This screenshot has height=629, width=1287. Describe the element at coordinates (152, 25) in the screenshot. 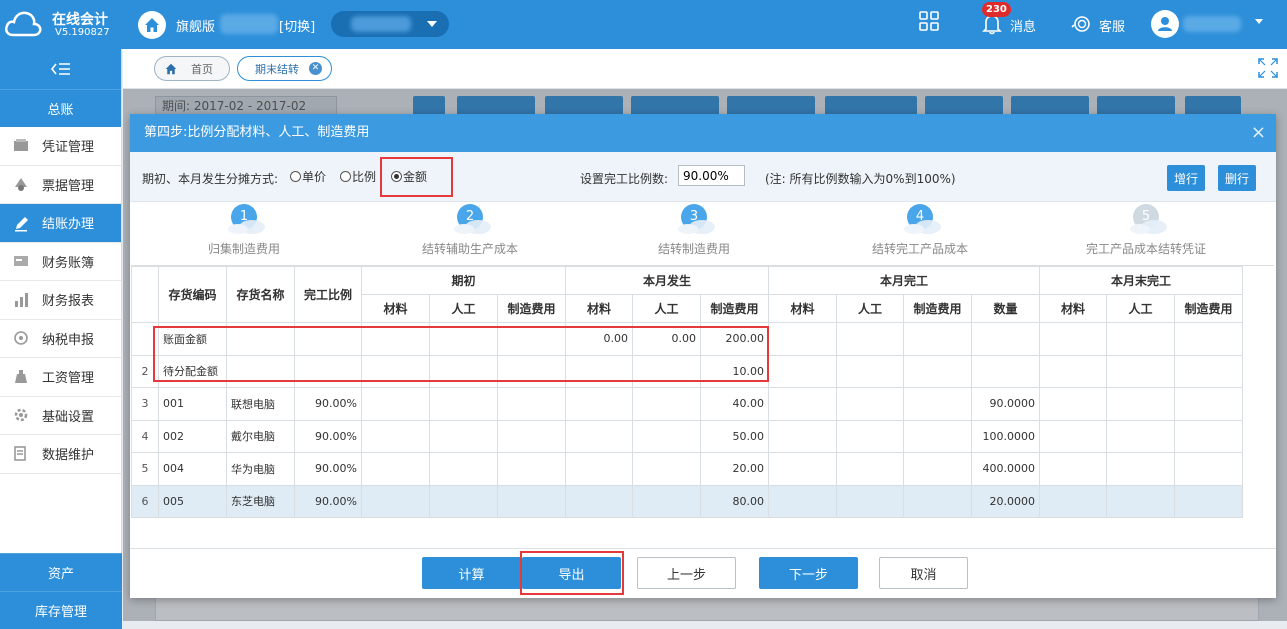

I see `home-icon` at that location.